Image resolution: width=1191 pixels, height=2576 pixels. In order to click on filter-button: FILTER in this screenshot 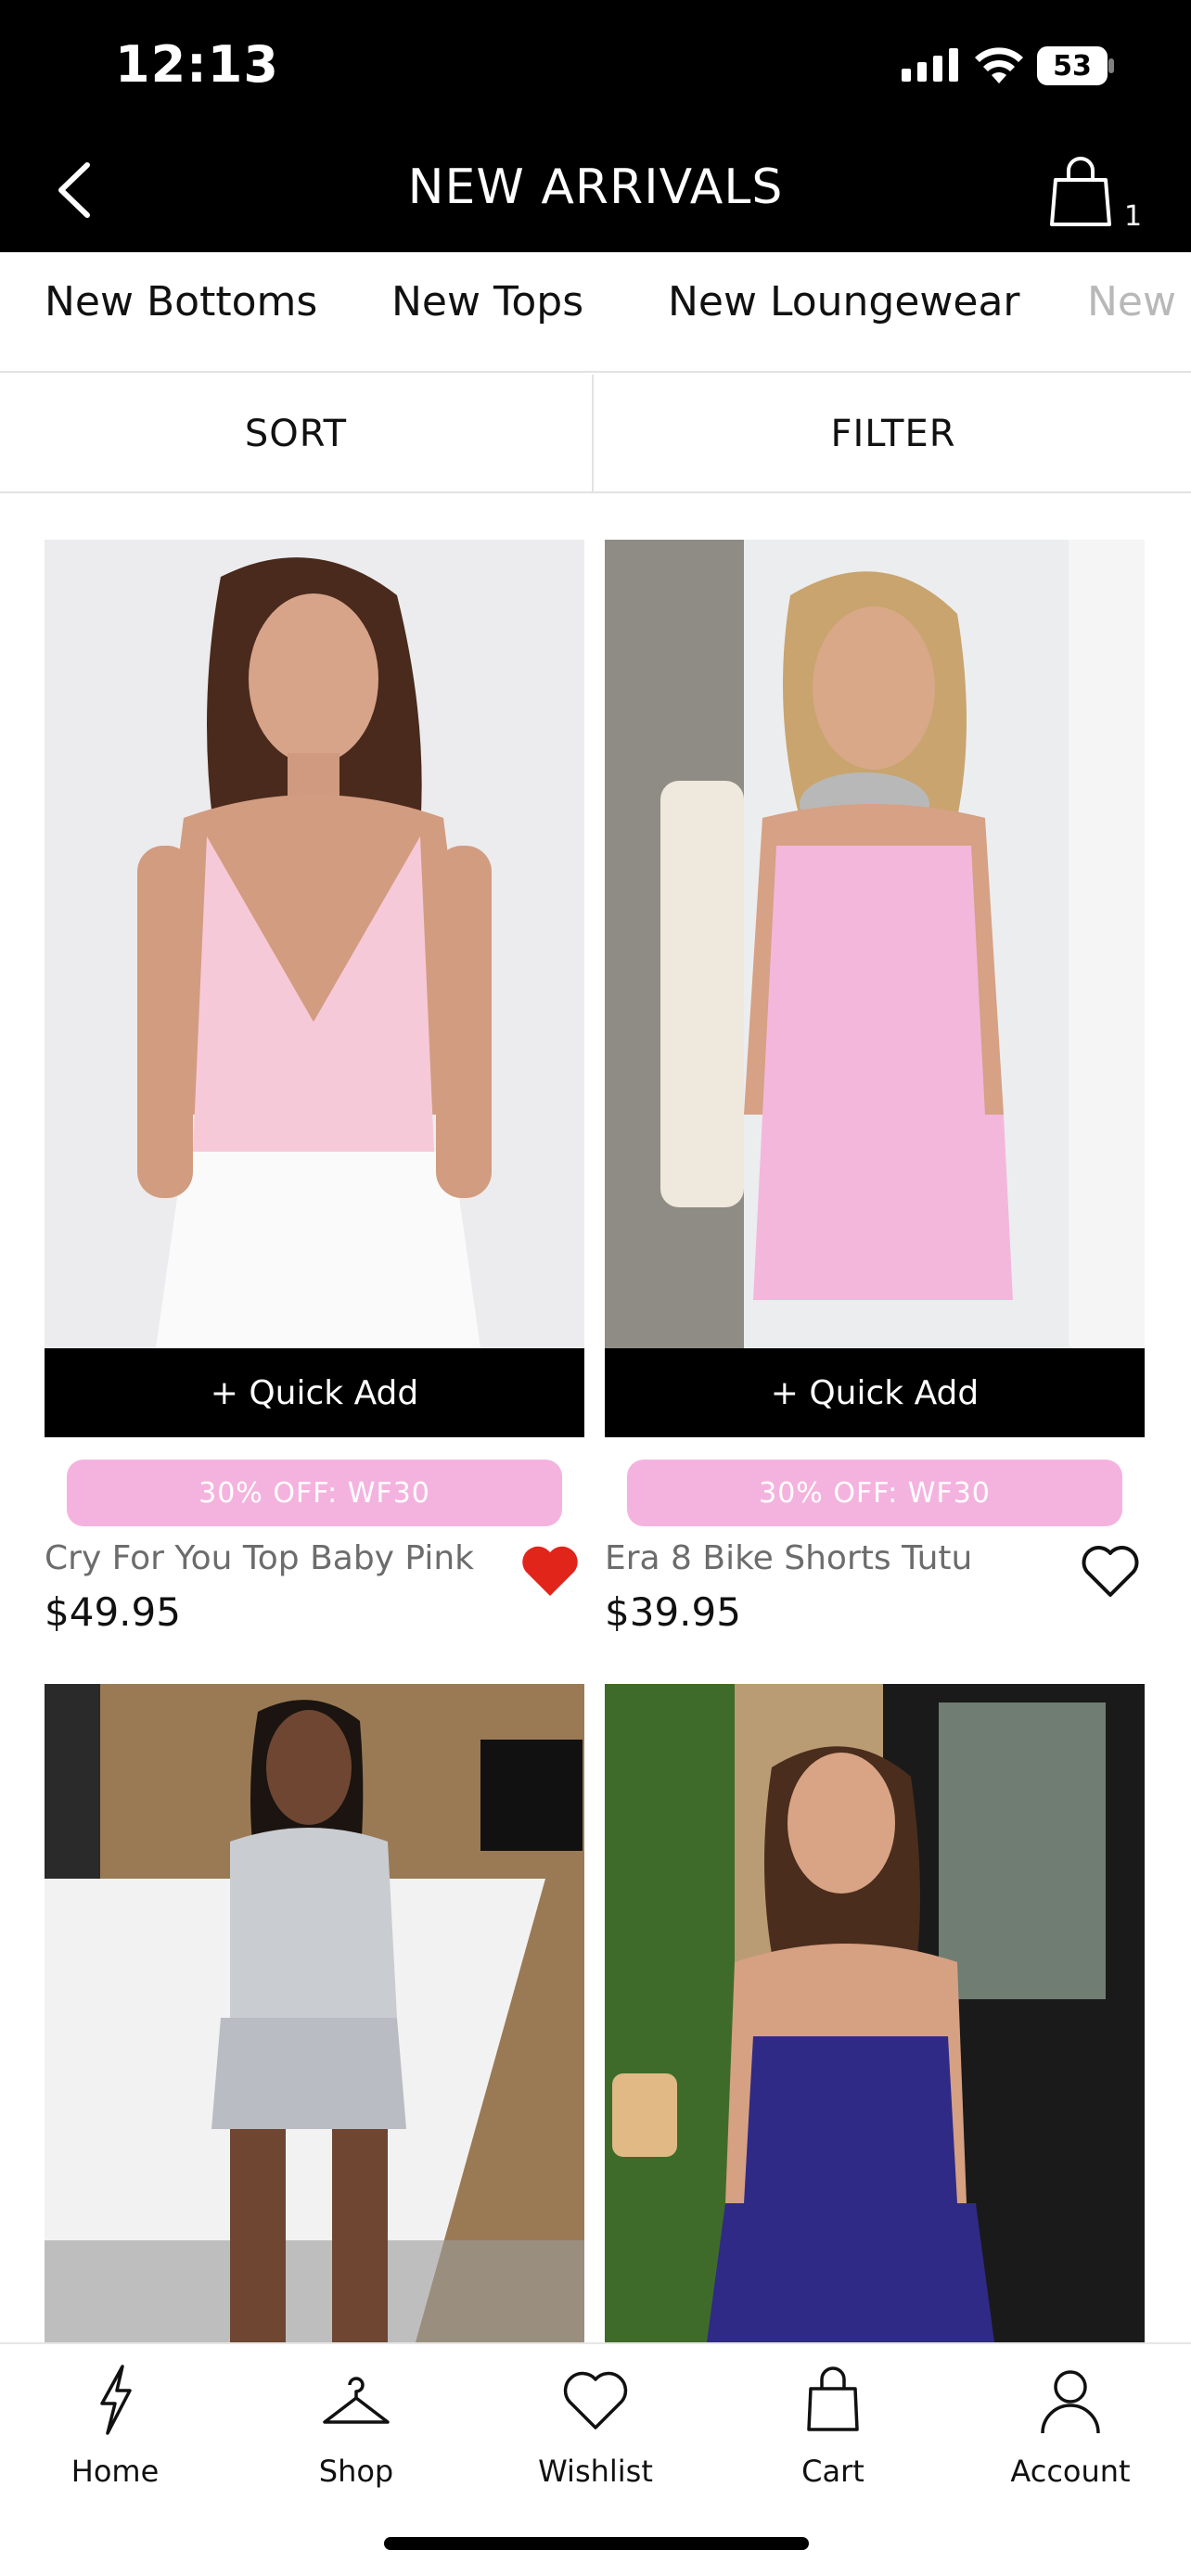, I will do `click(894, 434)`.